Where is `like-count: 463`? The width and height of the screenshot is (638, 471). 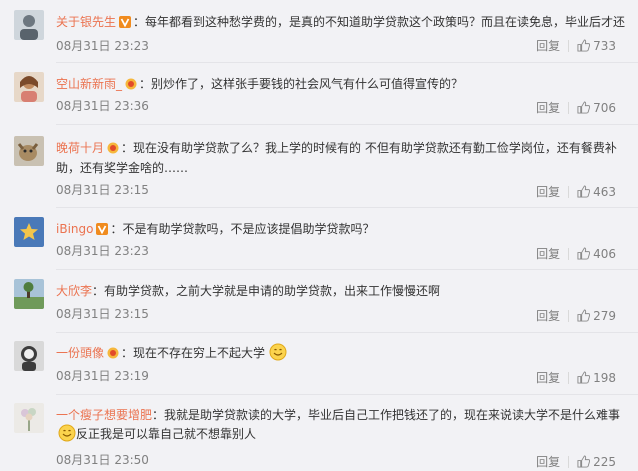 like-count: 463 is located at coordinates (604, 191).